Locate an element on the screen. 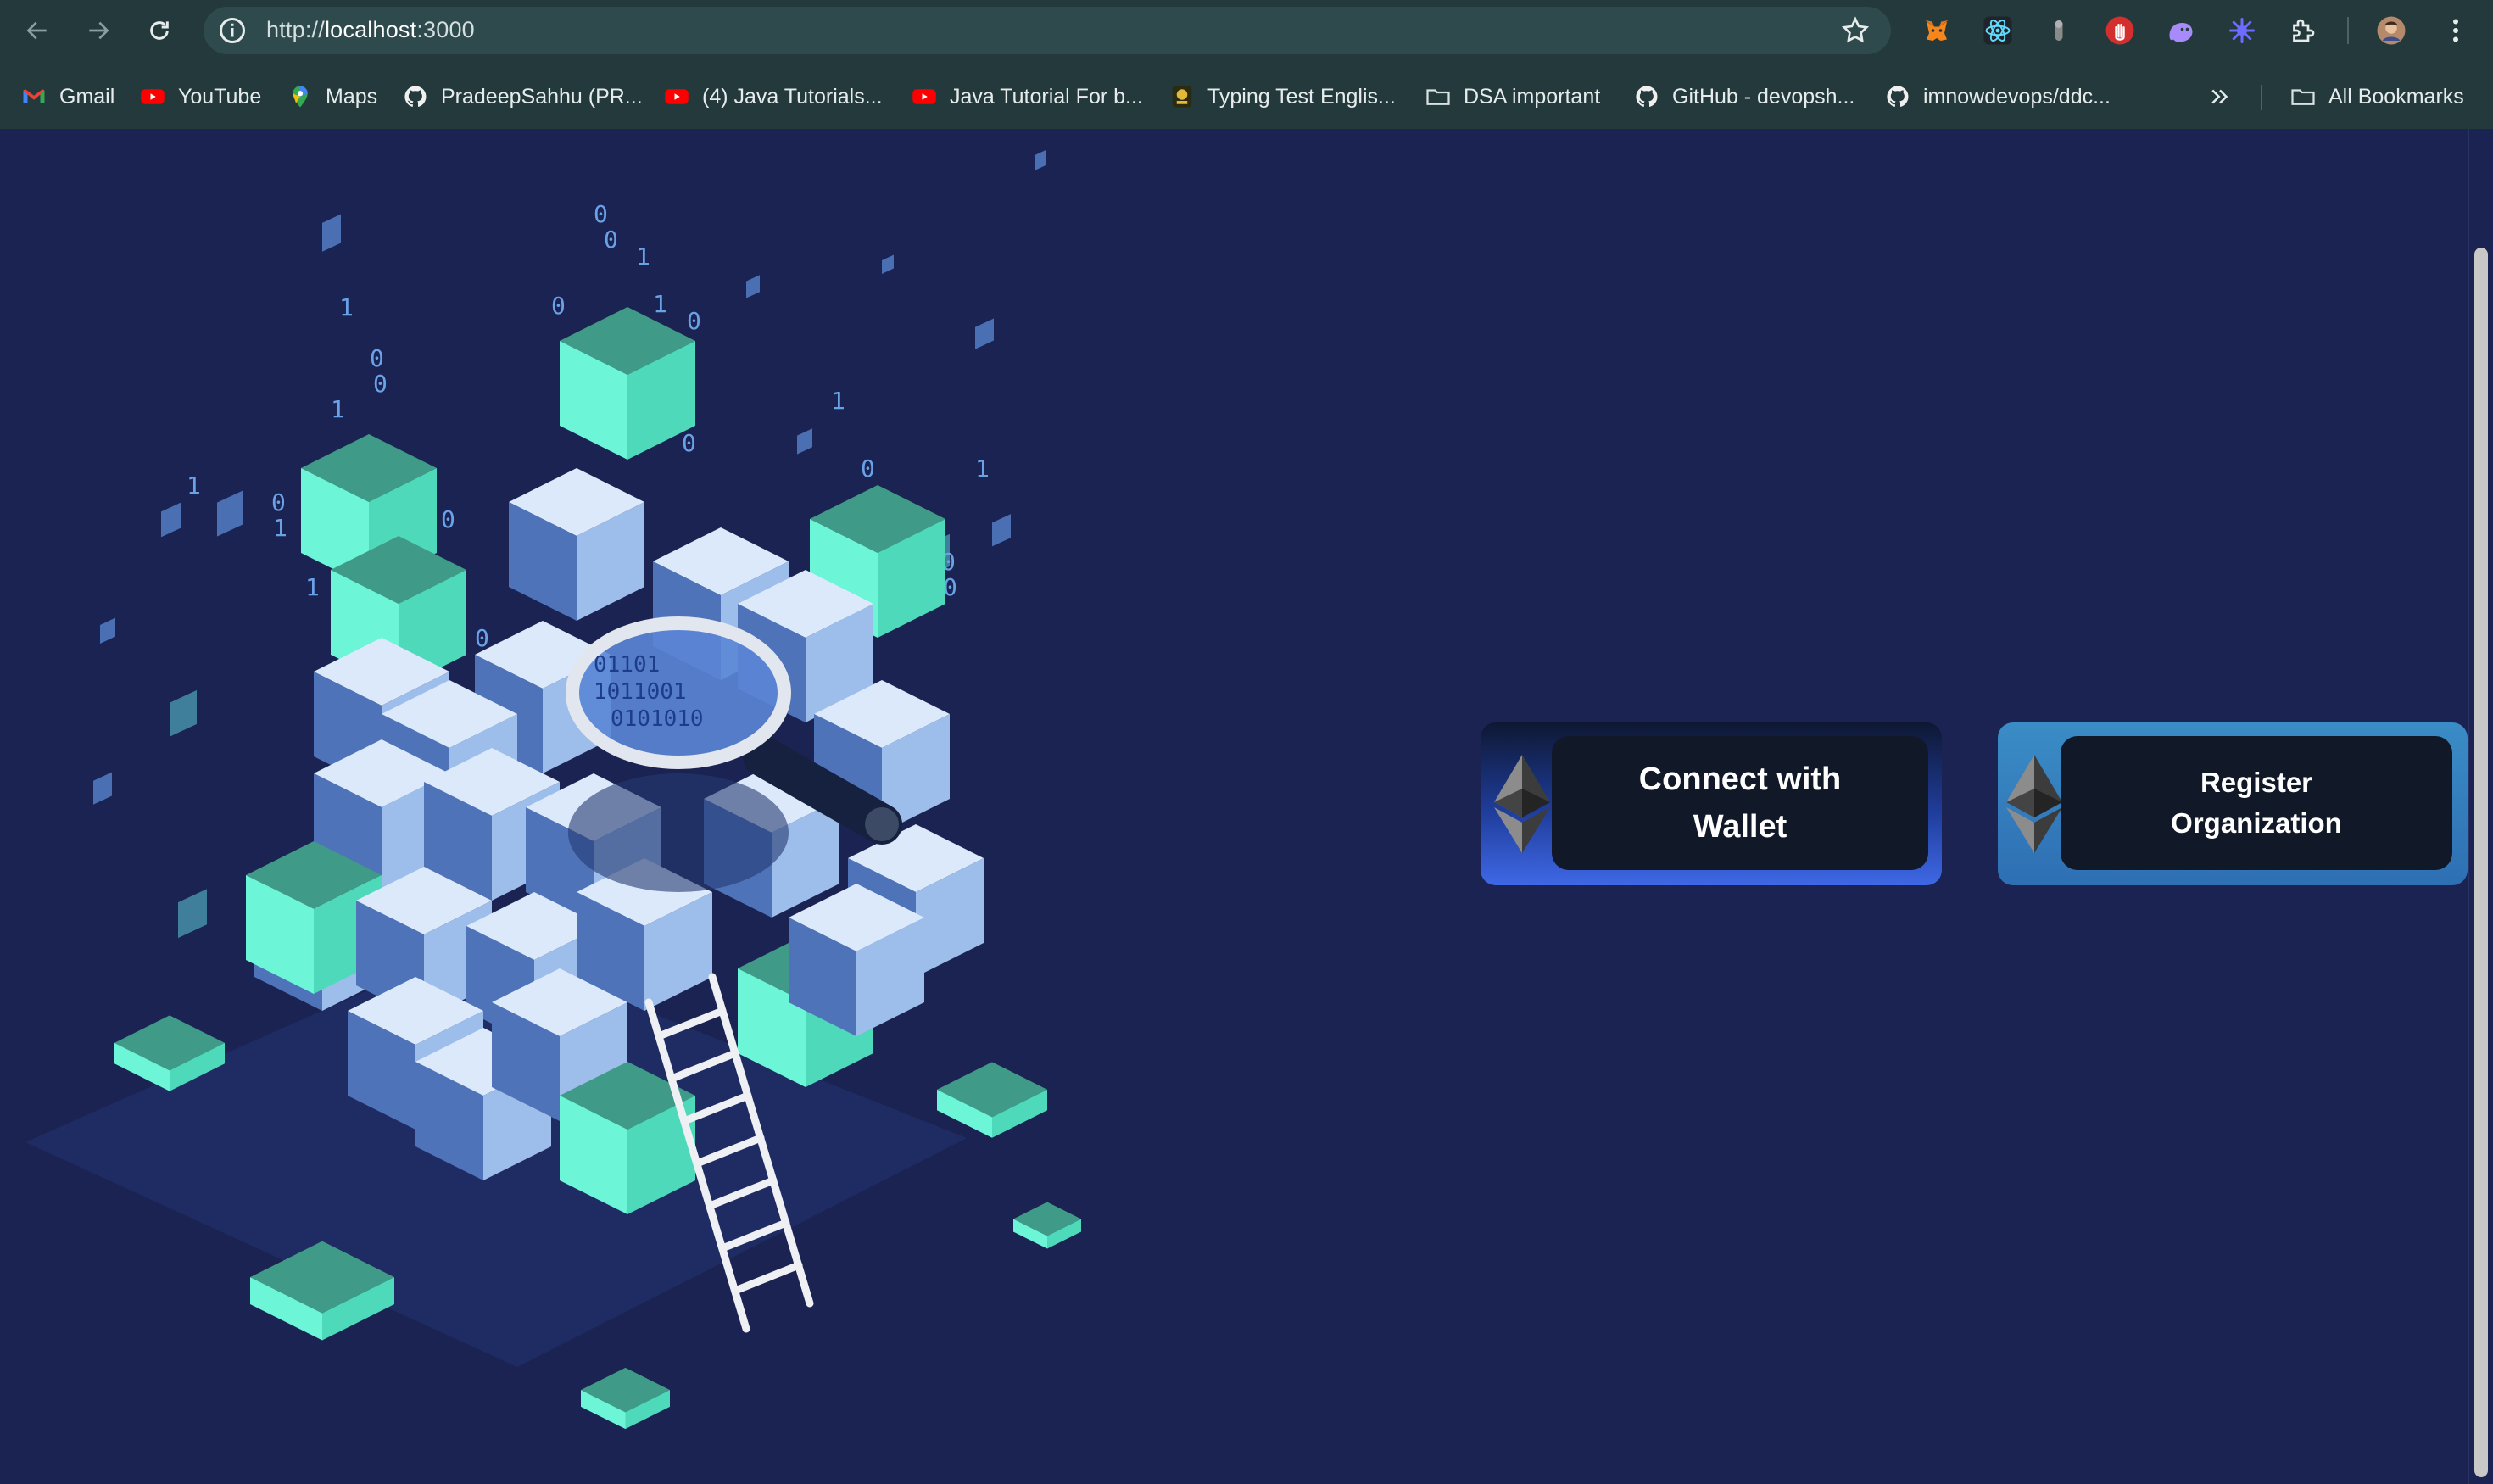  back-button is located at coordinates (37, 30).